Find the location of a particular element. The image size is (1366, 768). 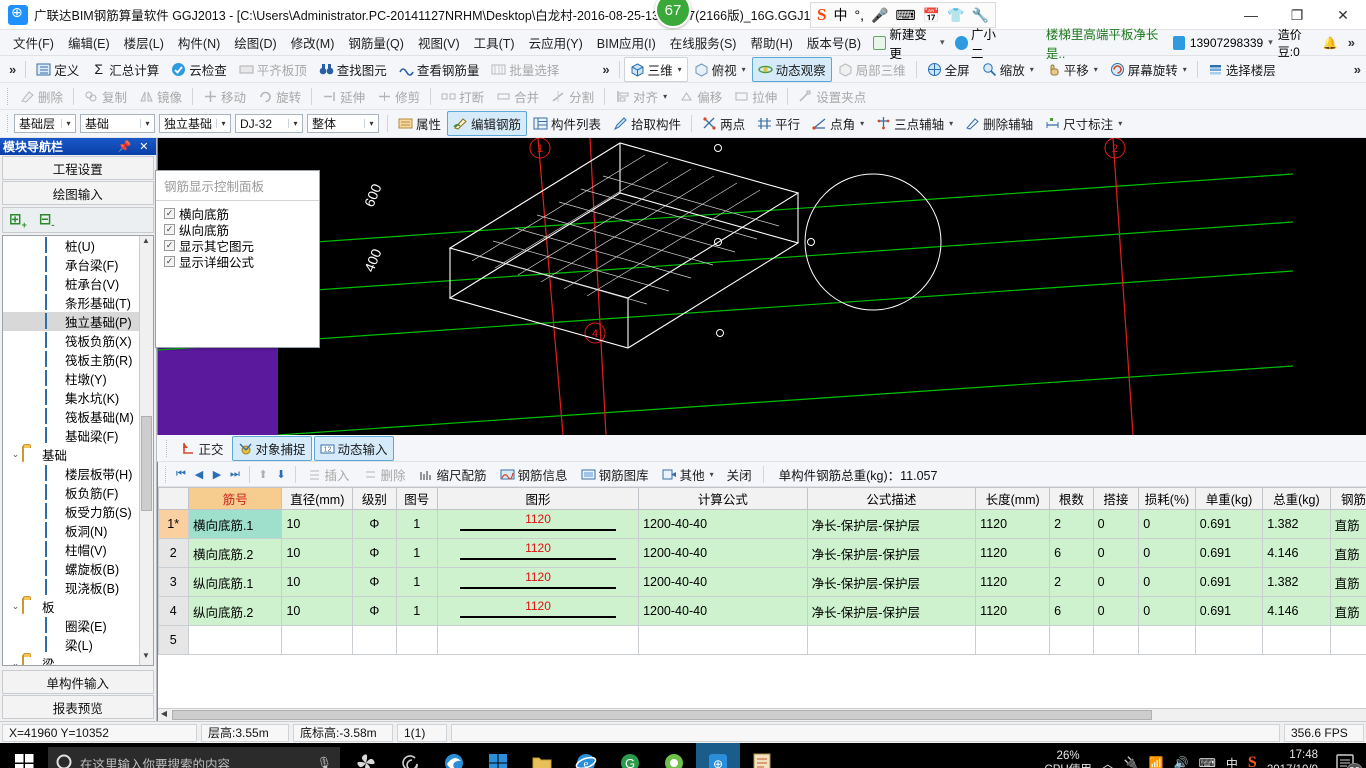

component-list-button: 构件列表 is located at coordinates (567, 123).